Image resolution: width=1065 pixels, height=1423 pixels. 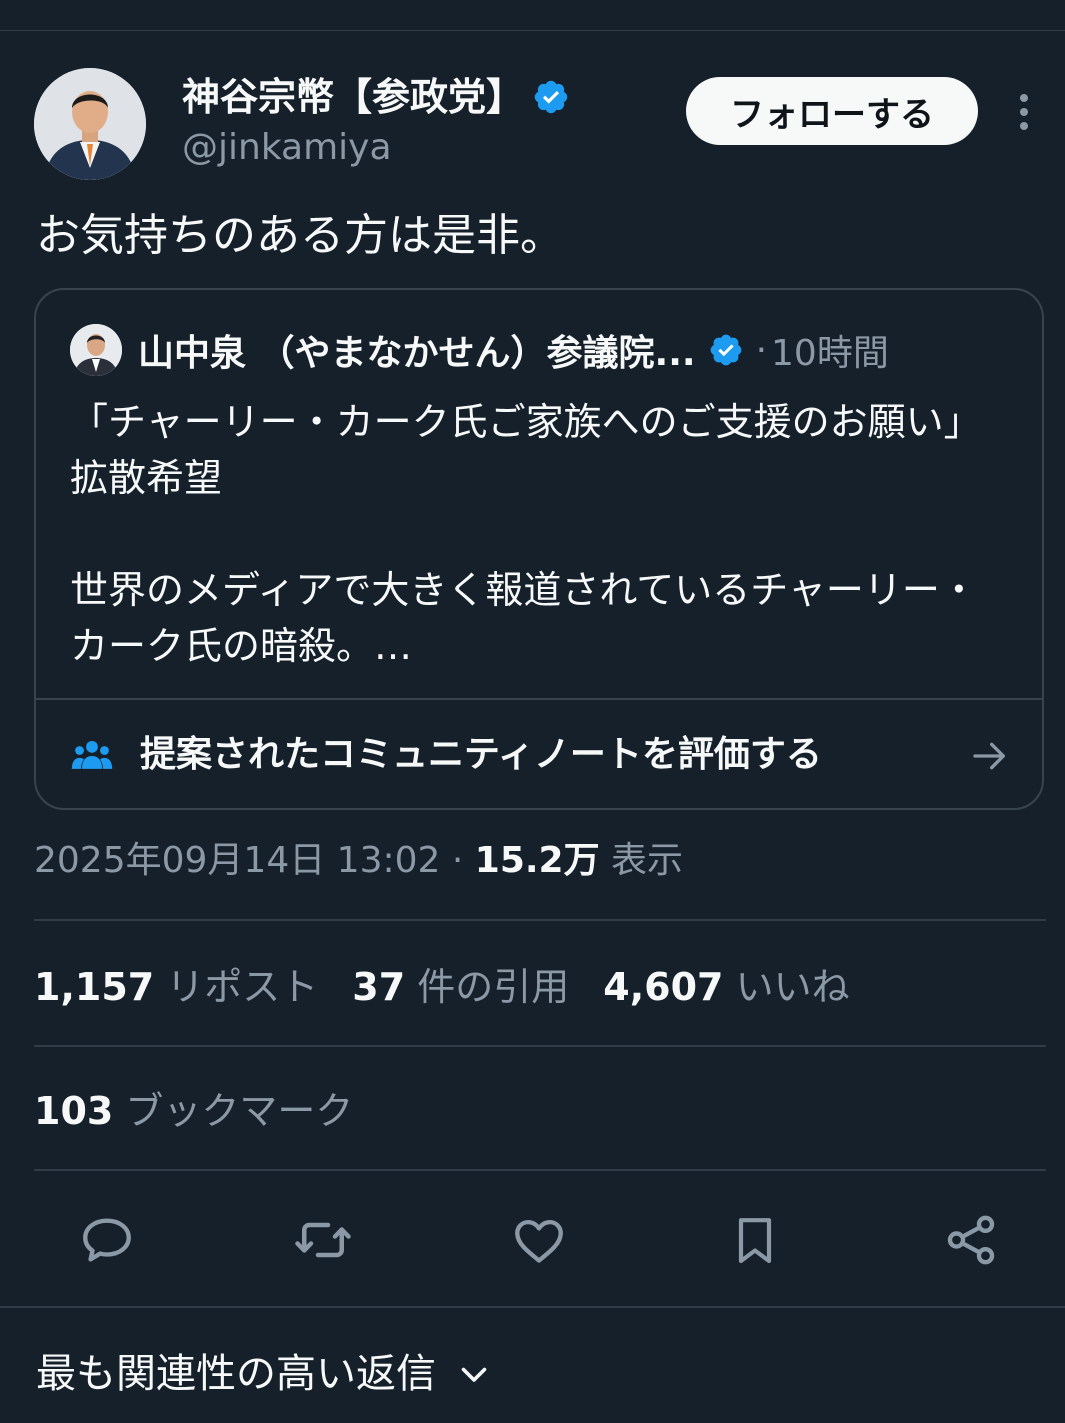 What do you see at coordinates (551, 97) in the screenshot?
I see `verified-badge-icon` at bounding box center [551, 97].